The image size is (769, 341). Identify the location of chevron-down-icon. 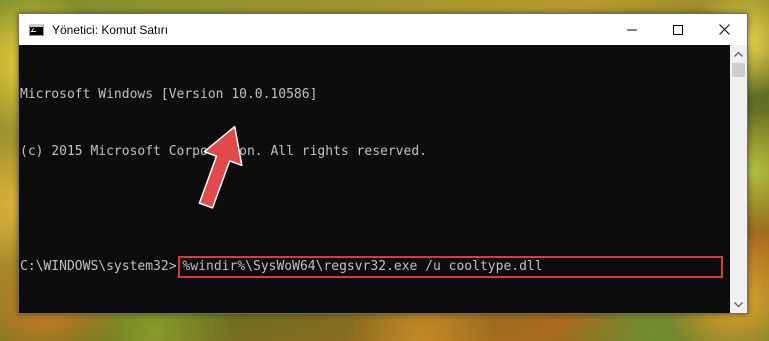
(738, 304).